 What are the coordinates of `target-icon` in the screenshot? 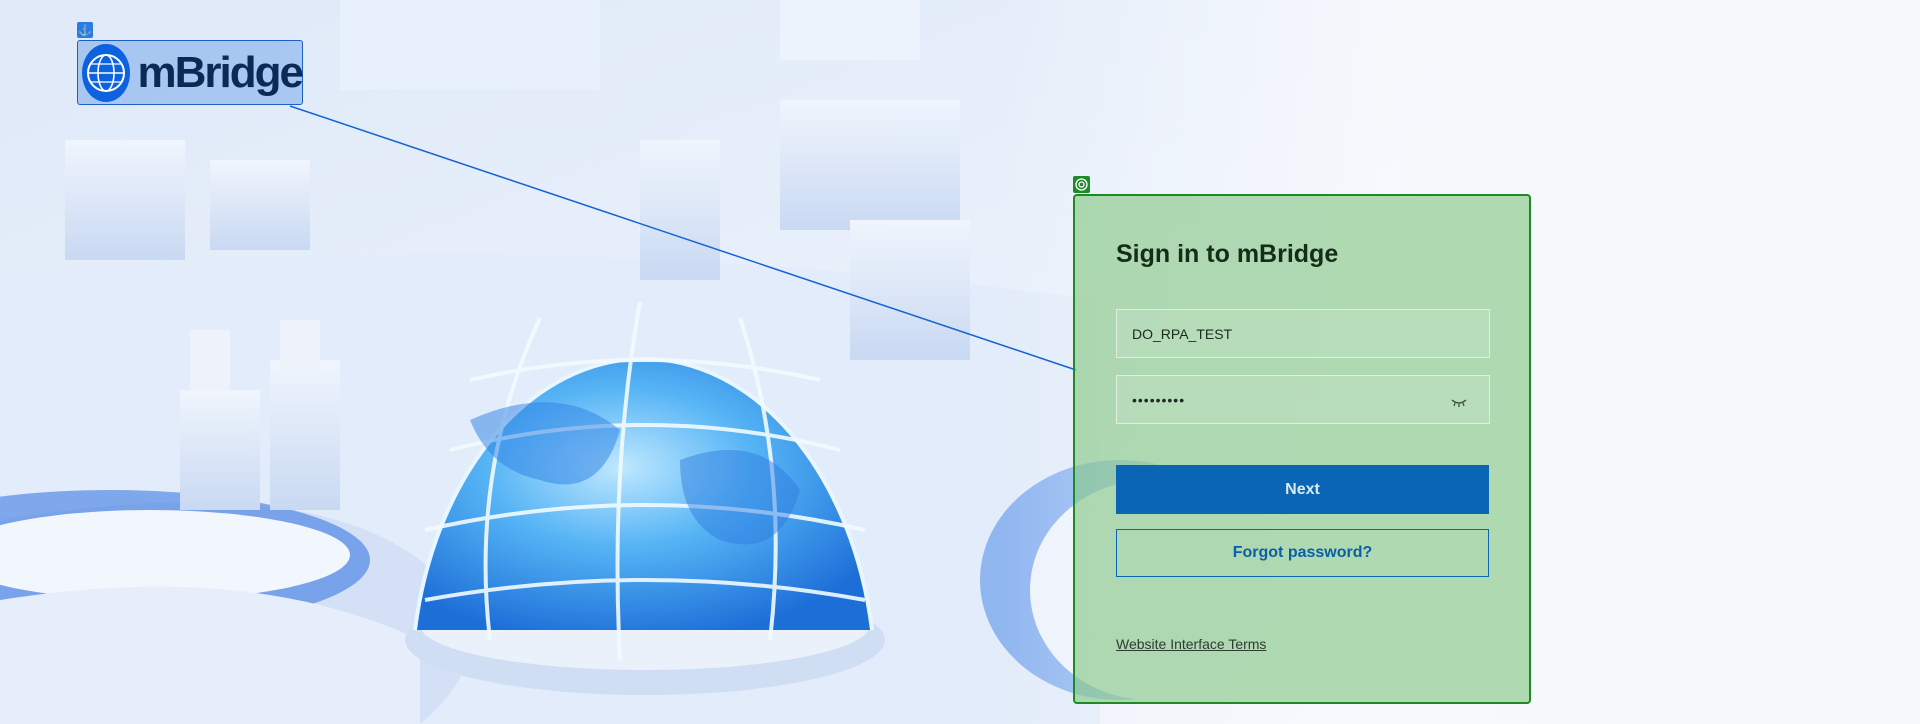 It's located at (1081, 184).